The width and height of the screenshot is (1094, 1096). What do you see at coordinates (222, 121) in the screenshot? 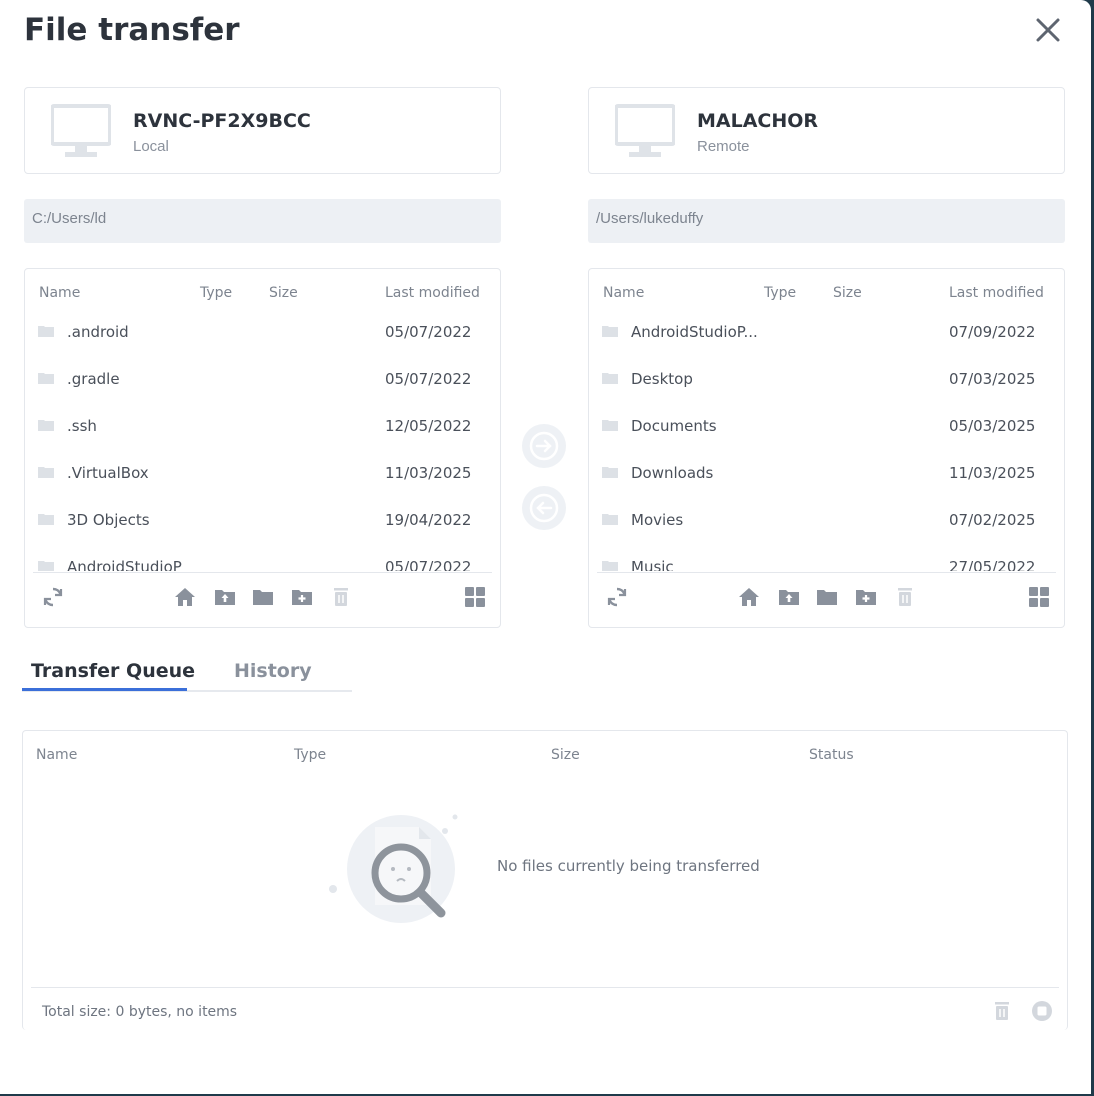
I see `local-host-name: RVNC-PF2X9BCC` at bounding box center [222, 121].